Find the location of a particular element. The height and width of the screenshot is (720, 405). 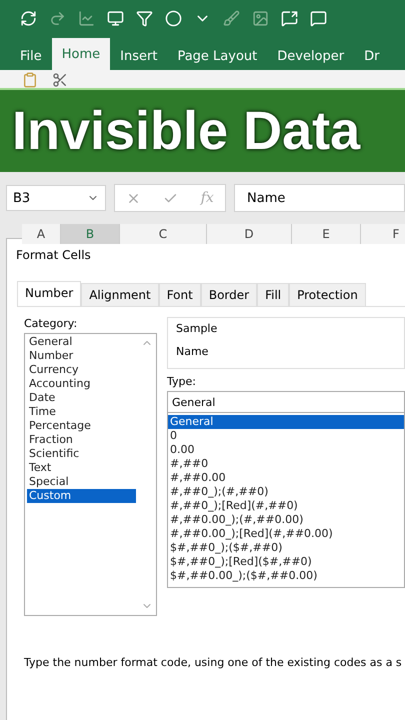

type-label: Type: is located at coordinates (182, 381).